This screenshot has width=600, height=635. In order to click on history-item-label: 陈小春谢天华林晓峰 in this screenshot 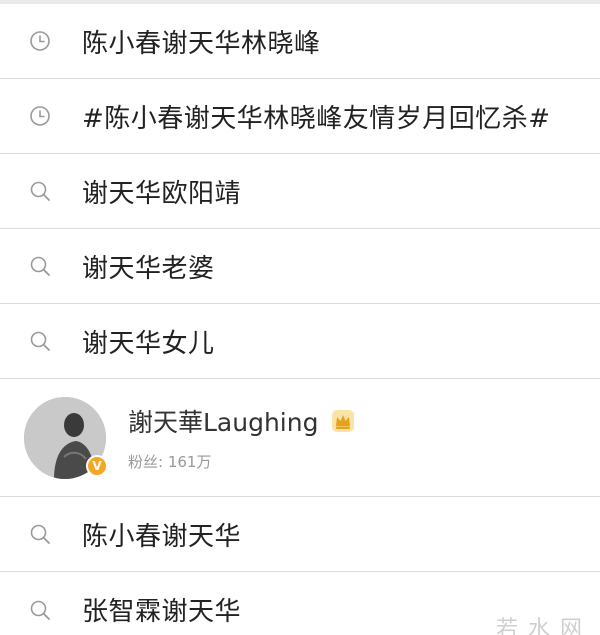, I will do `click(201, 43)`.